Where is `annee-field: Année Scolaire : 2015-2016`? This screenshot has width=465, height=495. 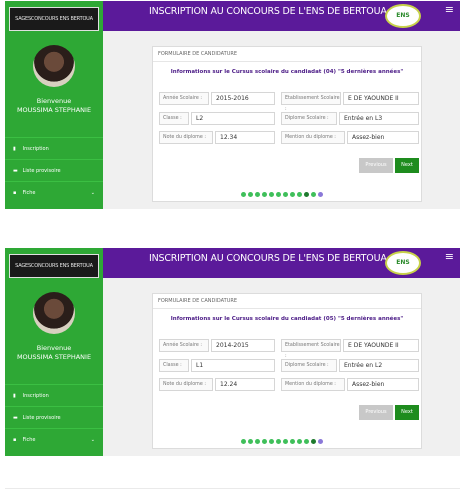 annee-field: Année Scolaire : 2015-2016 is located at coordinates (217, 98).